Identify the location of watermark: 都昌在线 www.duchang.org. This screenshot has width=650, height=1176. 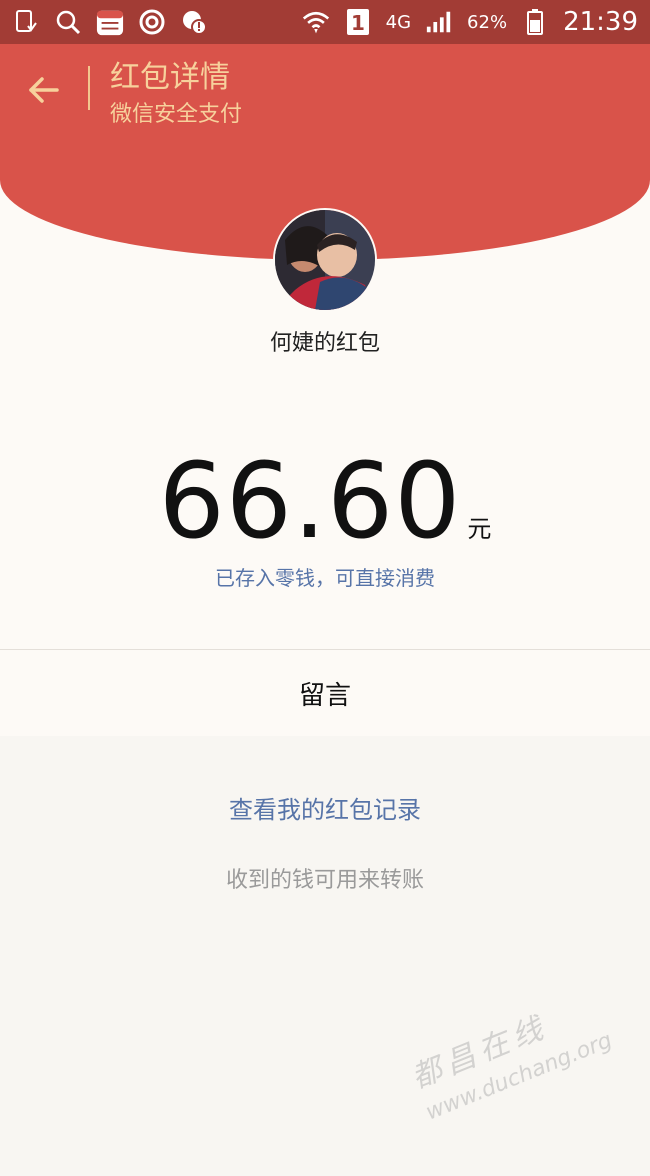
(527, 1075).